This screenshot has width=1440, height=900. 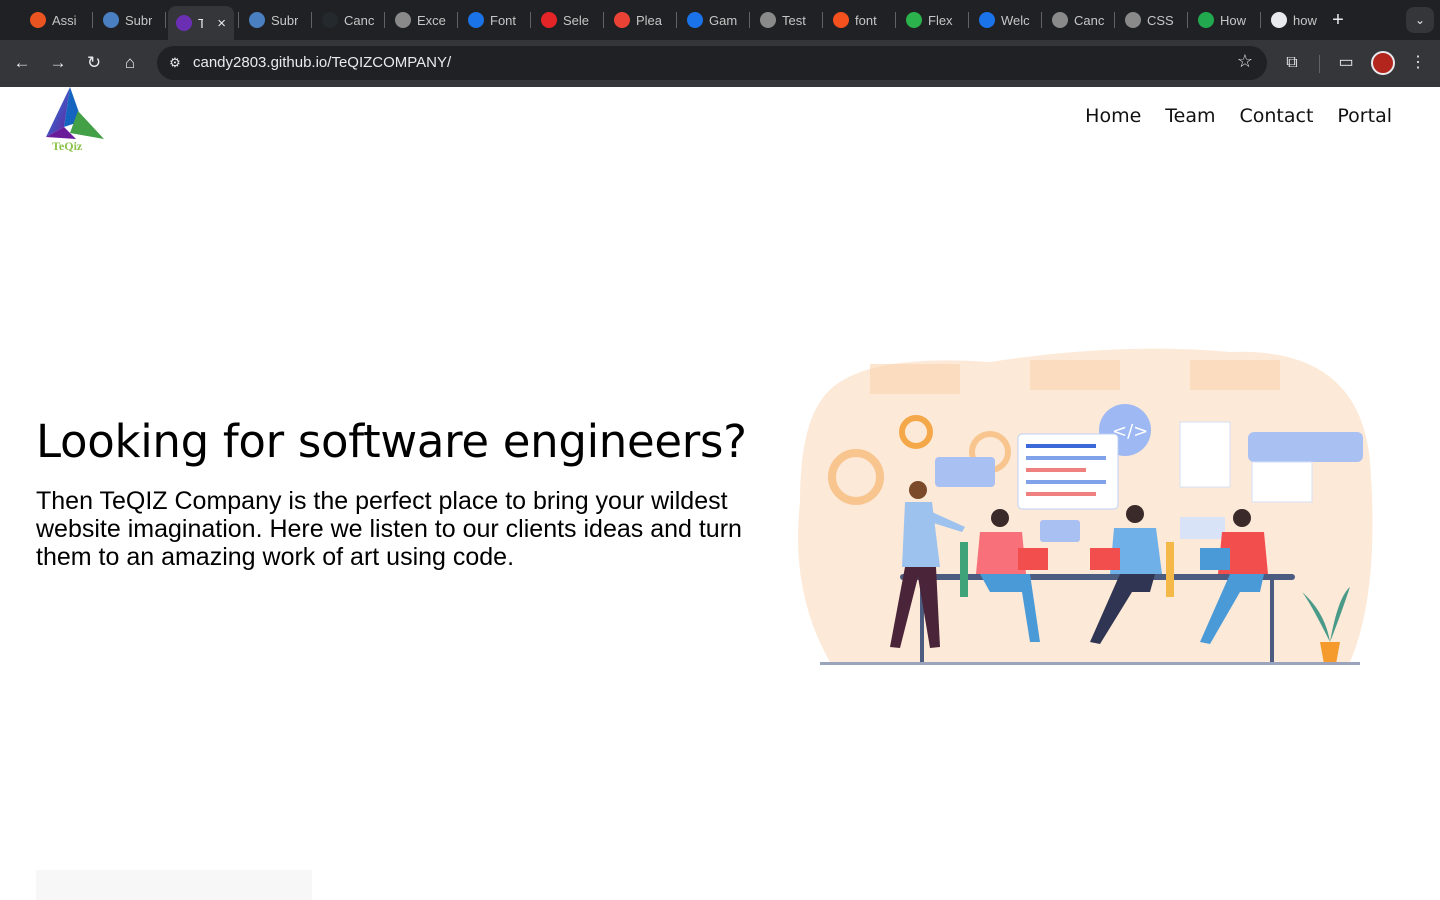 What do you see at coordinates (476, 20) in the screenshot?
I see `flag-icon` at bounding box center [476, 20].